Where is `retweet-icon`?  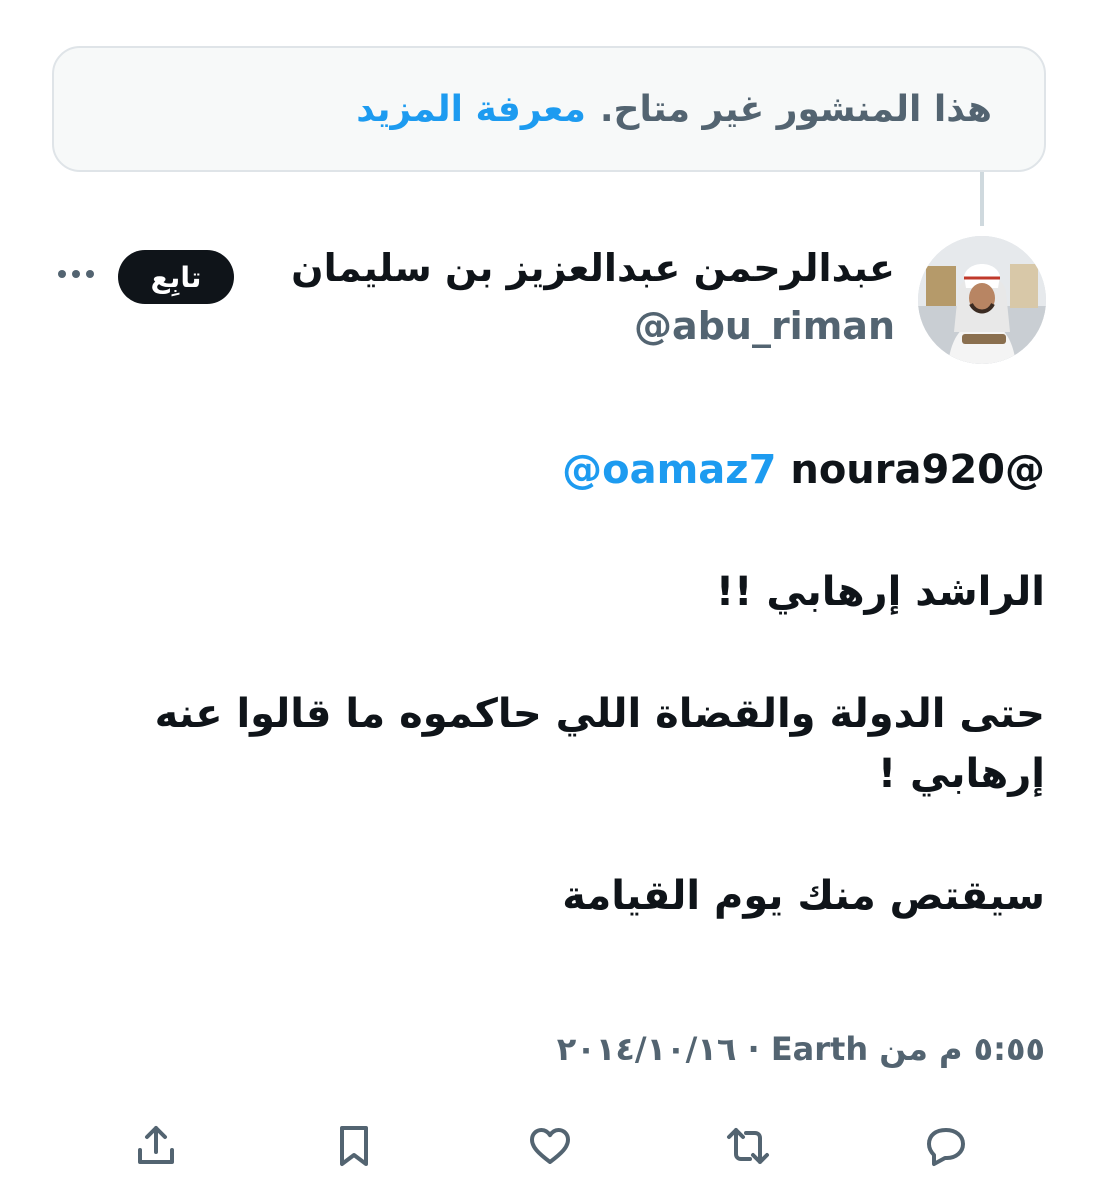
retweet-icon is located at coordinates (748, 1146).